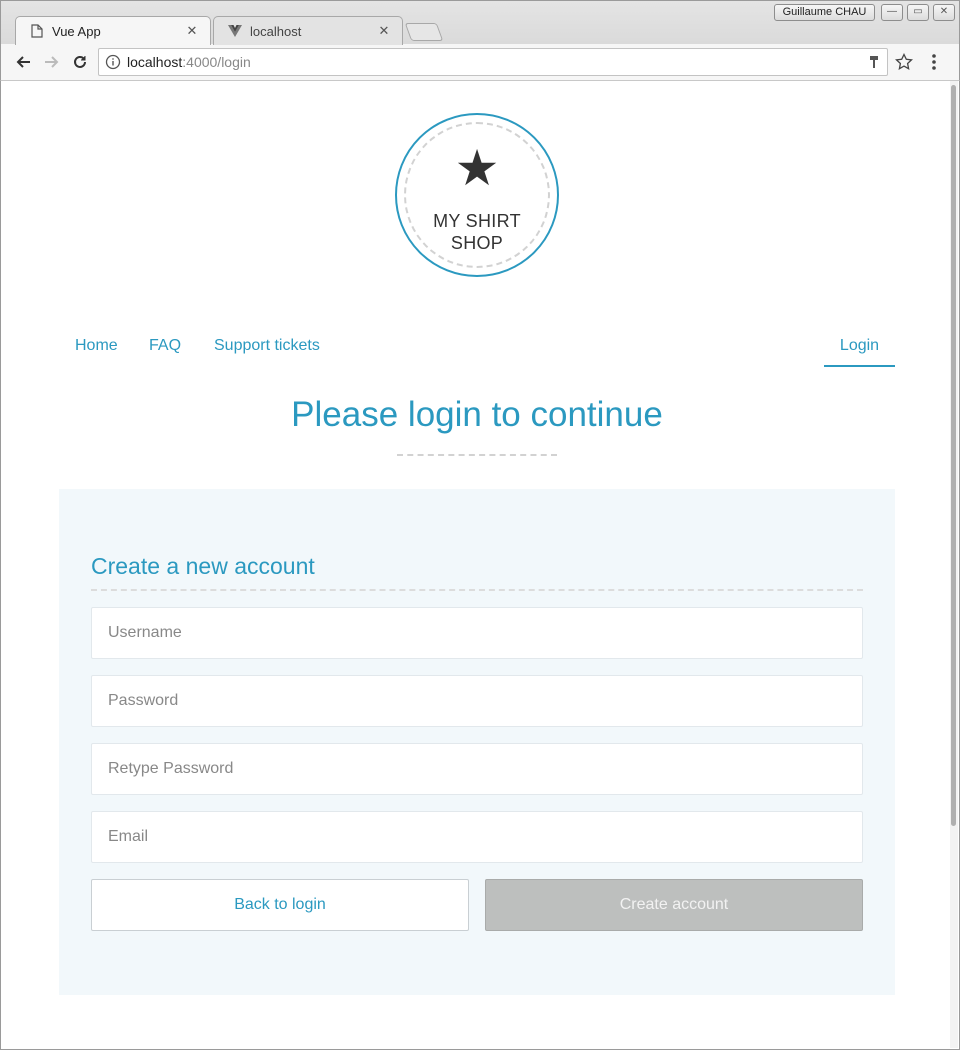 The width and height of the screenshot is (960, 1050). What do you see at coordinates (477, 590) in the screenshot?
I see `form-divider` at bounding box center [477, 590].